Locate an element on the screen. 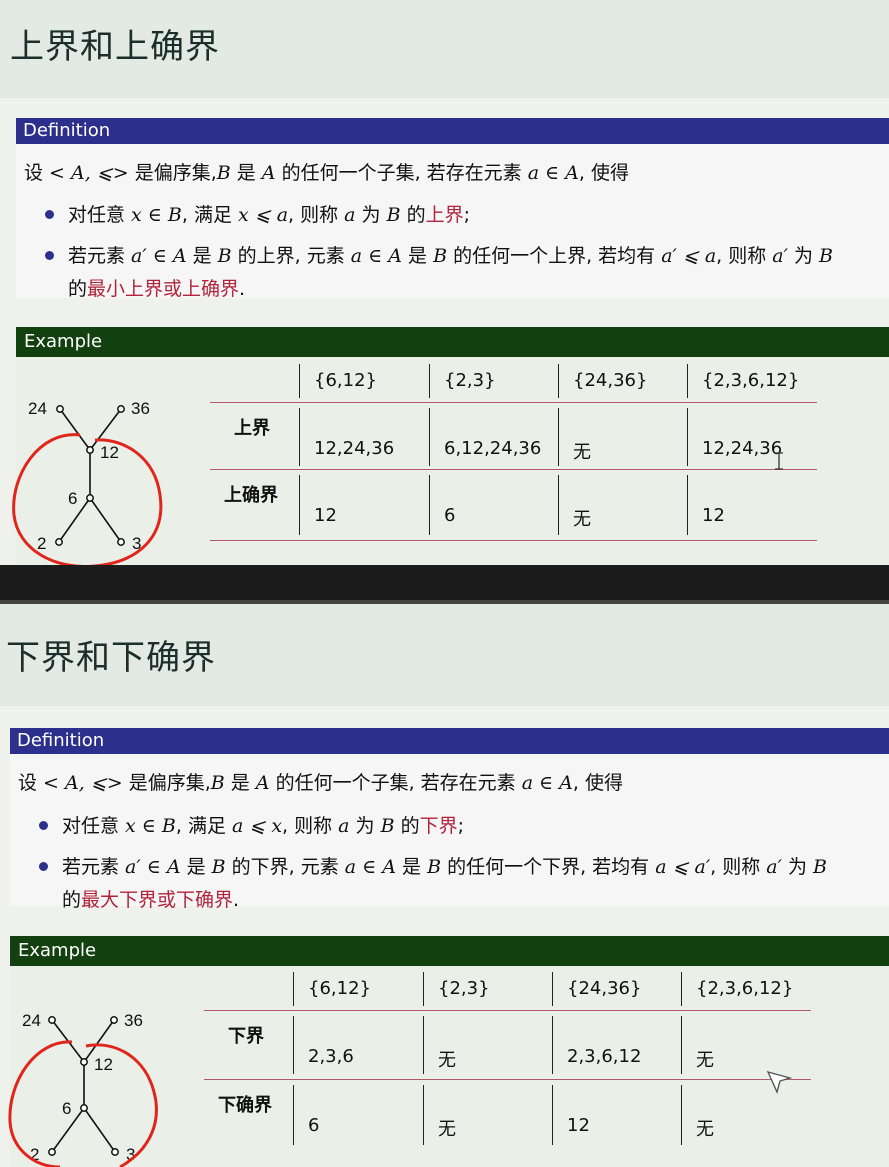  bullet-text: 的下界, 元素 is located at coordinates (288, 867).